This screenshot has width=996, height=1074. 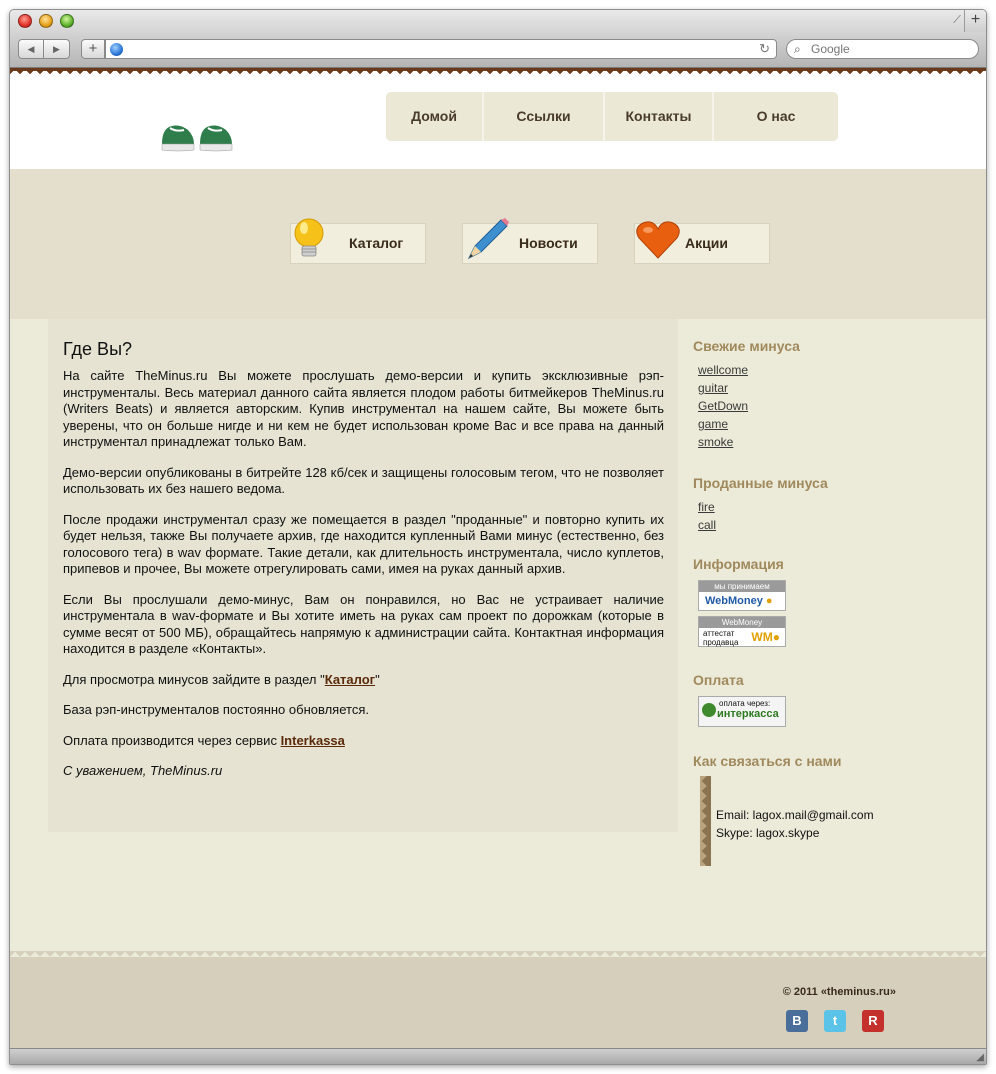 What do you see at coordinates (734, 601) in the screenshot?
I see `webmoney-label: WebMoney` at bounding box center [734, 601].